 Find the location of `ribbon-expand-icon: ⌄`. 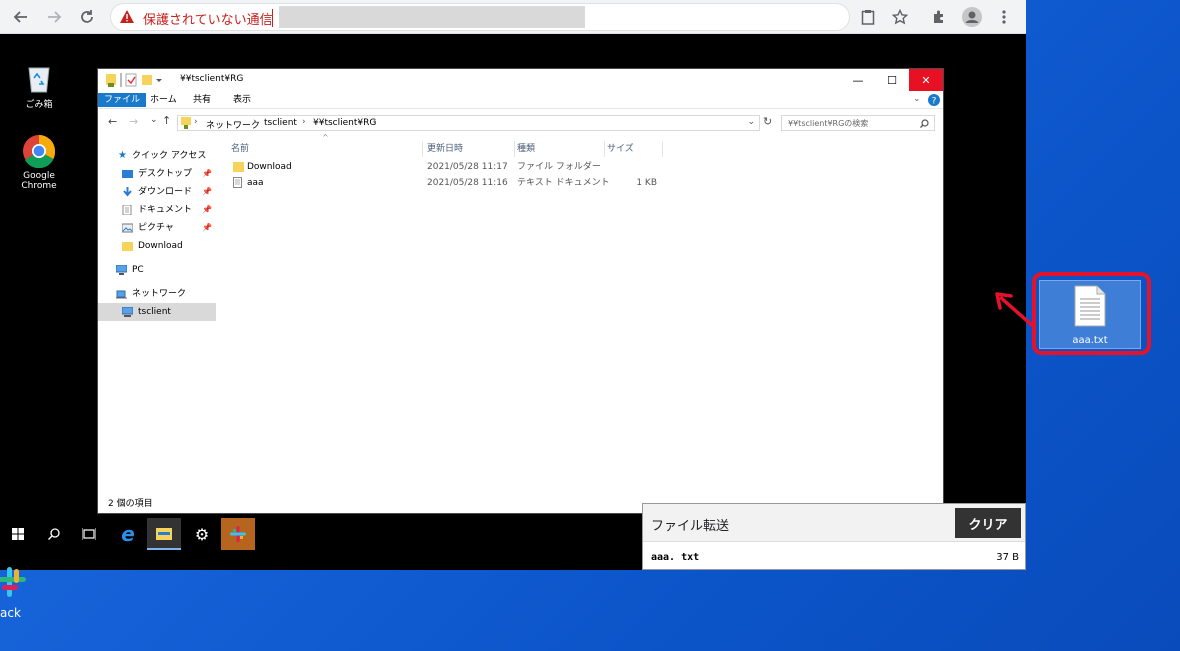

ribbon-expand-icon: ⌄ is located at coordinates (917, 99).